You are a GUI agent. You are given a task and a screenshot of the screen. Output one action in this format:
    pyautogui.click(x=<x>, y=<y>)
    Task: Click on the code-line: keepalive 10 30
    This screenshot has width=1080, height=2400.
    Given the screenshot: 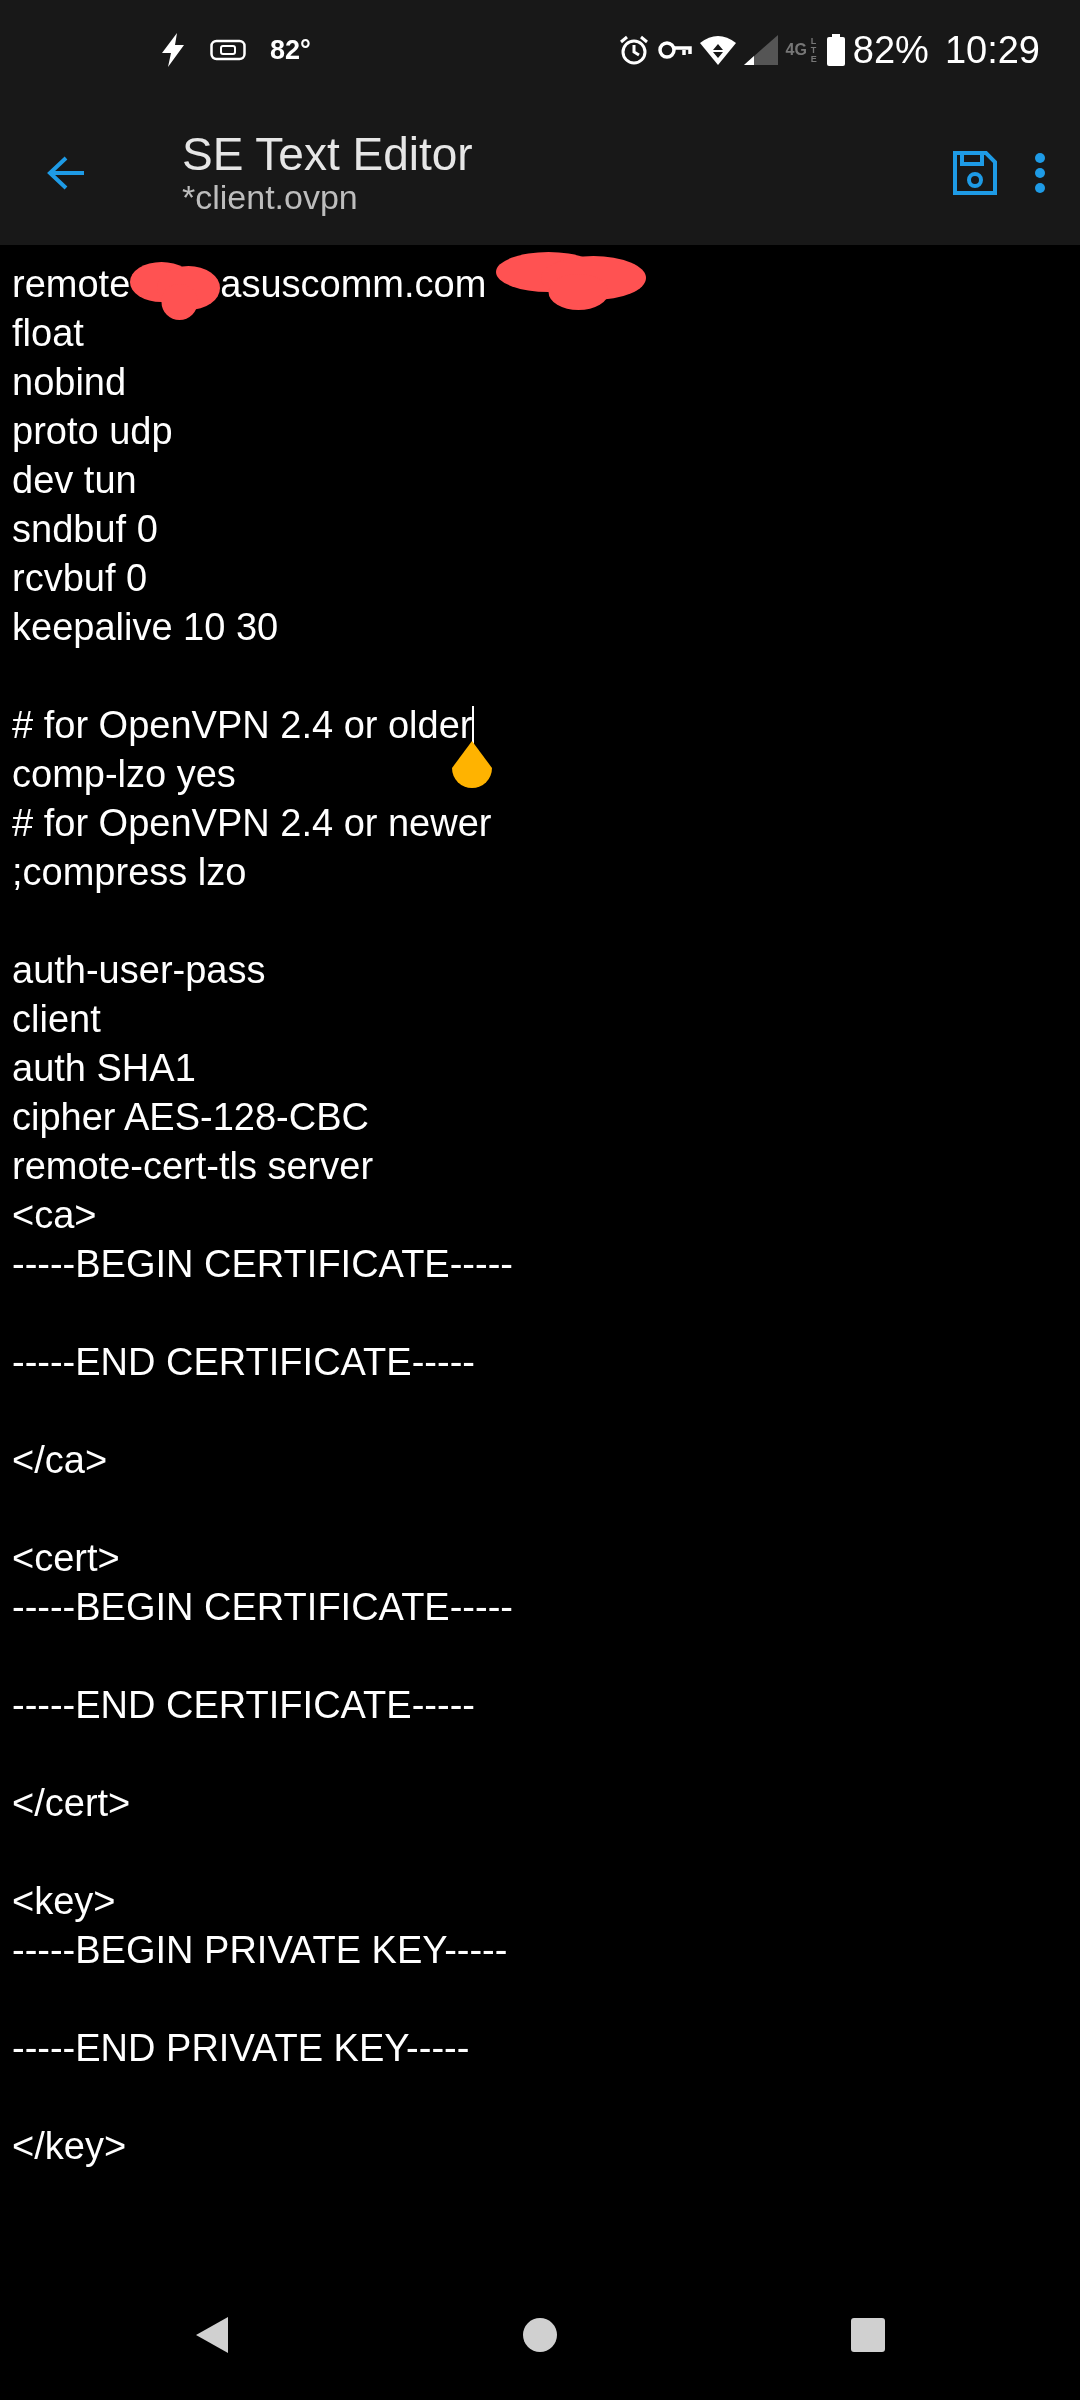 What is the action you would take?
    pyautogui.click(x=145, y=627)
    